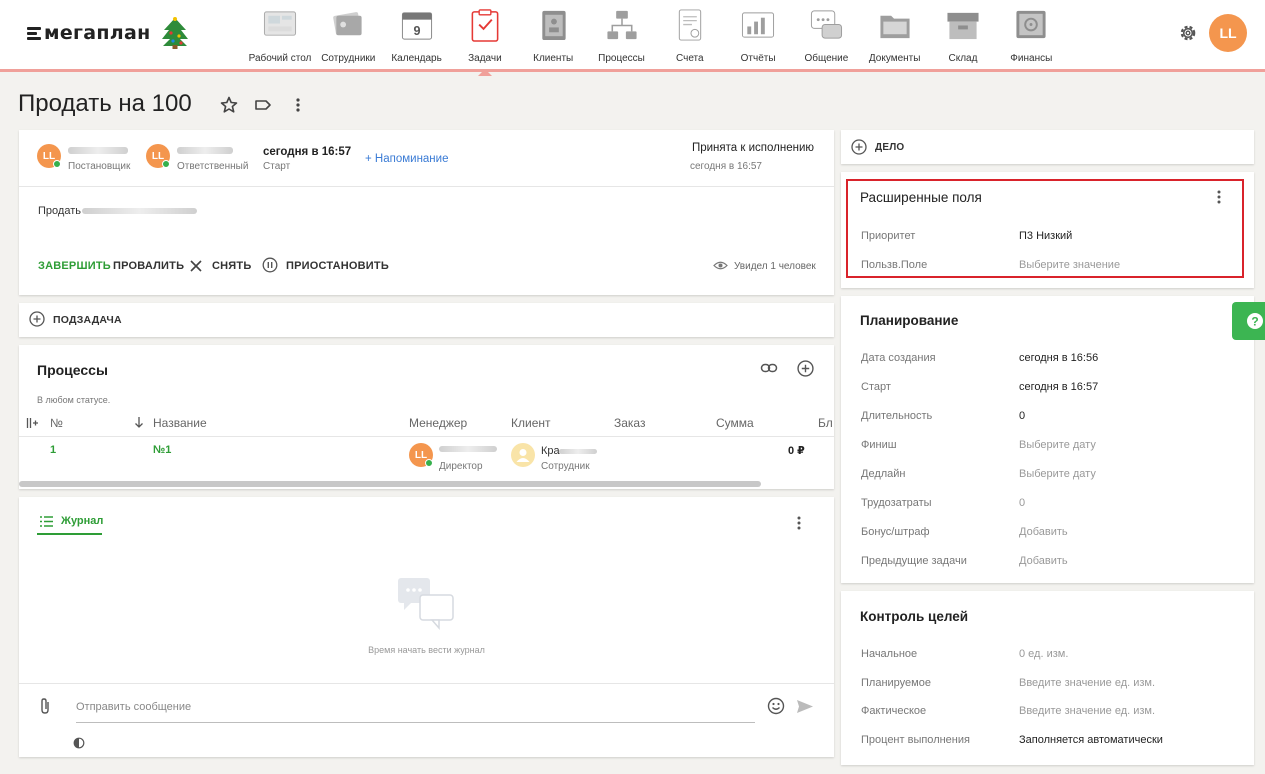 Image resolution: width=1265 pixels, height=774 pixels. Describe the element at coordinates (896, 682) in the screenshot. I see `field-label: Планируемое` at that location.